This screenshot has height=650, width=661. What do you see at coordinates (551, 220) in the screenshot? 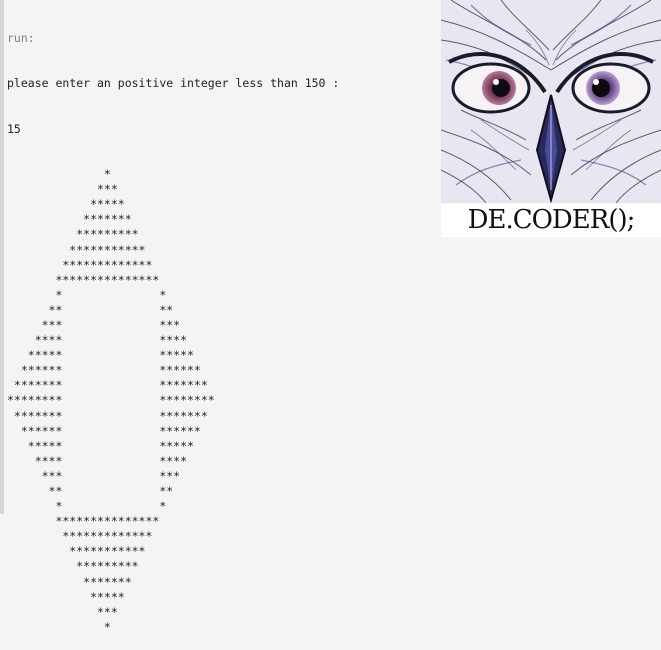
I see `brand-text: DE.CODER();` at bounding box center [551, 220].